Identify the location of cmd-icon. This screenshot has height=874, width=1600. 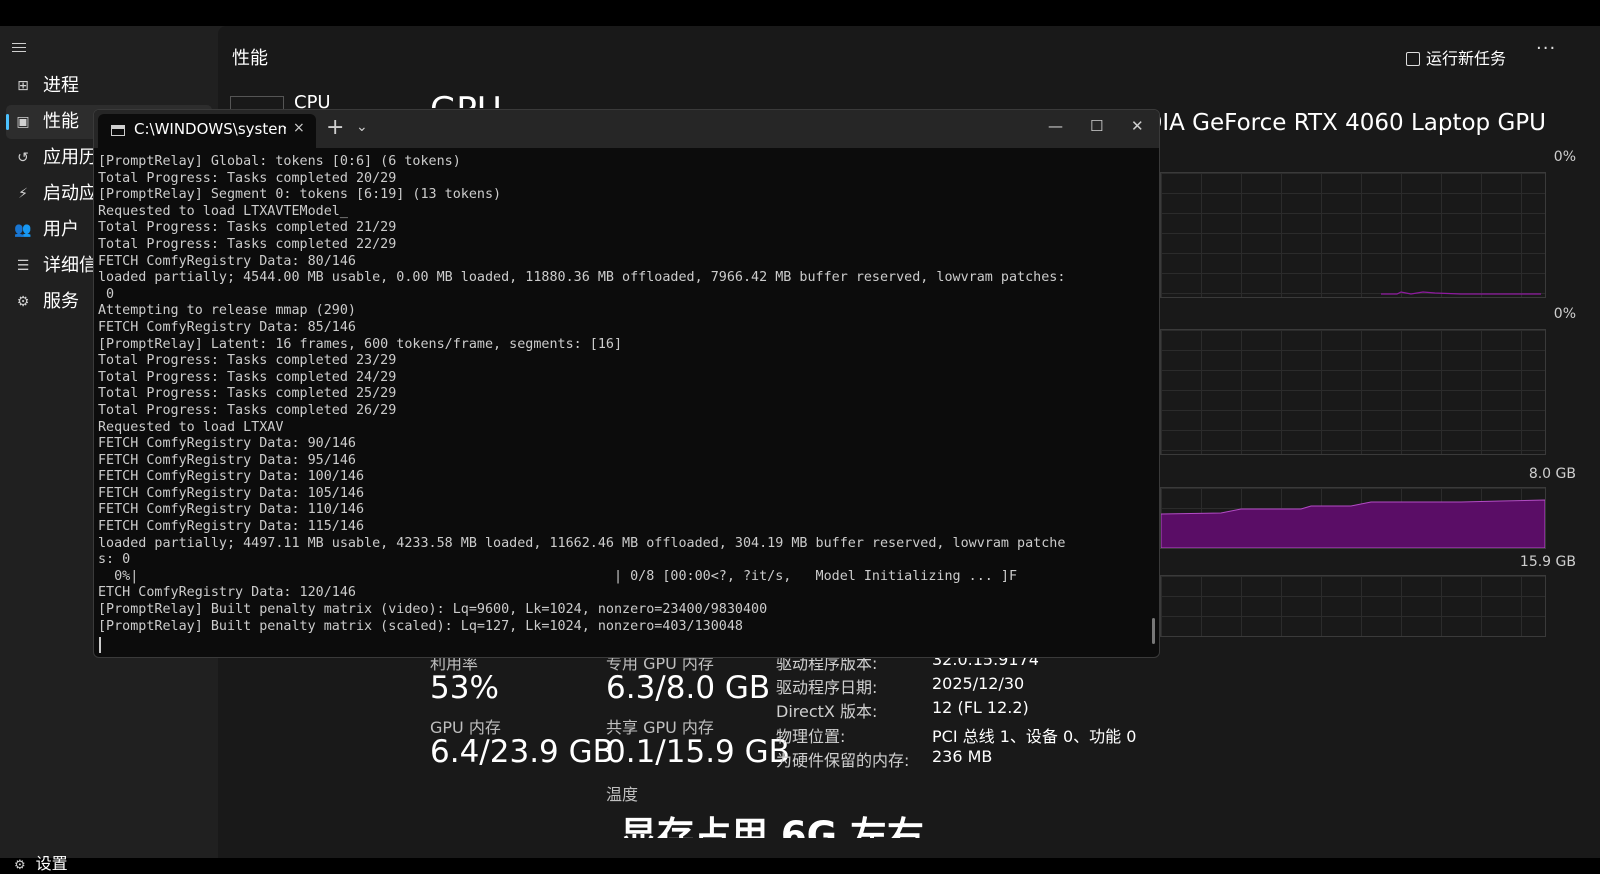
(118, 130).